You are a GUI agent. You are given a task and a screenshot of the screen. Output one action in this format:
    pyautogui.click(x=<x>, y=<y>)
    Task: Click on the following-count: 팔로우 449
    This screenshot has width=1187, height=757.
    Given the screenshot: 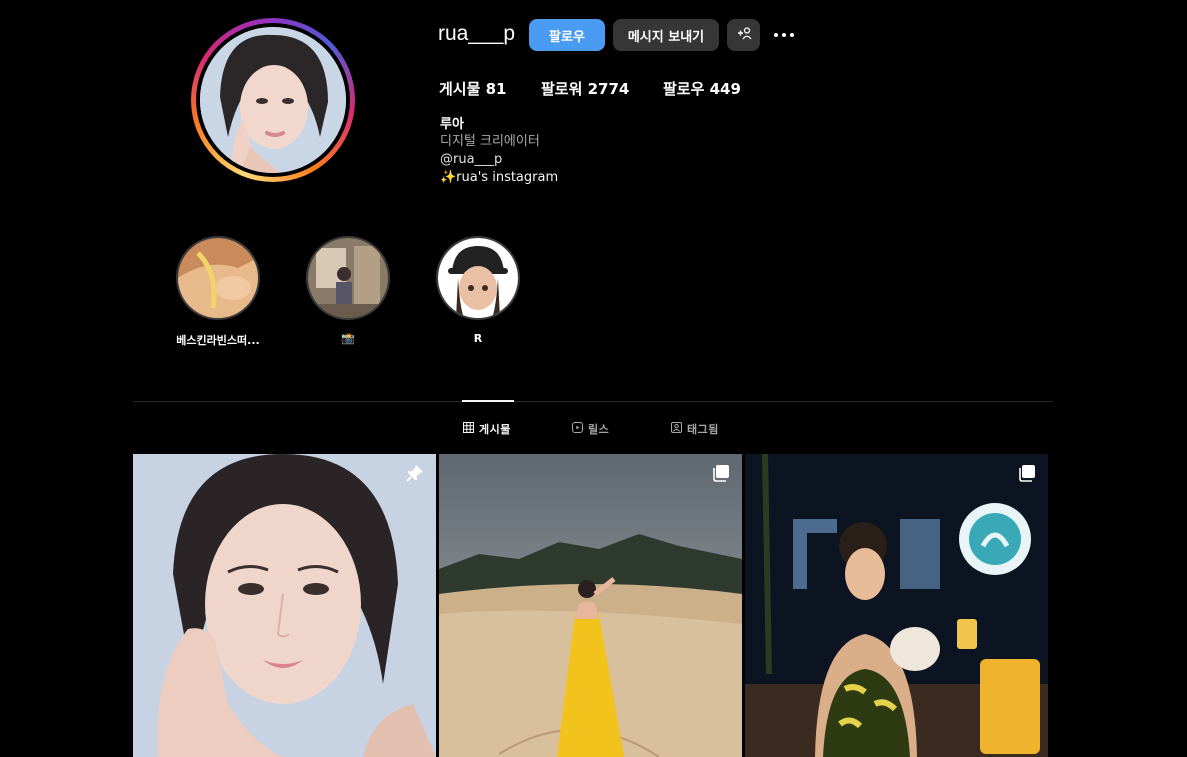 What is the action you would take?
    pyautogui.click(x=702, y=88)
    